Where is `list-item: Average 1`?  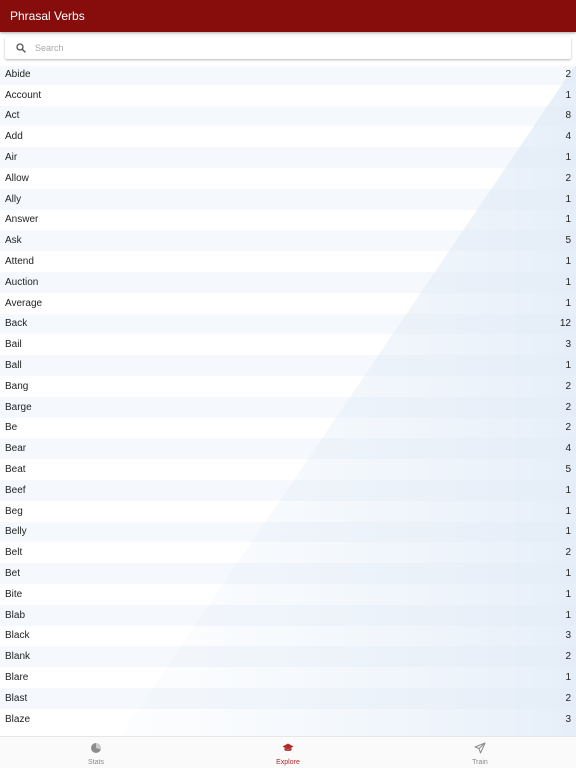 list-item: Average 1 is located at coordinates (288, 303).